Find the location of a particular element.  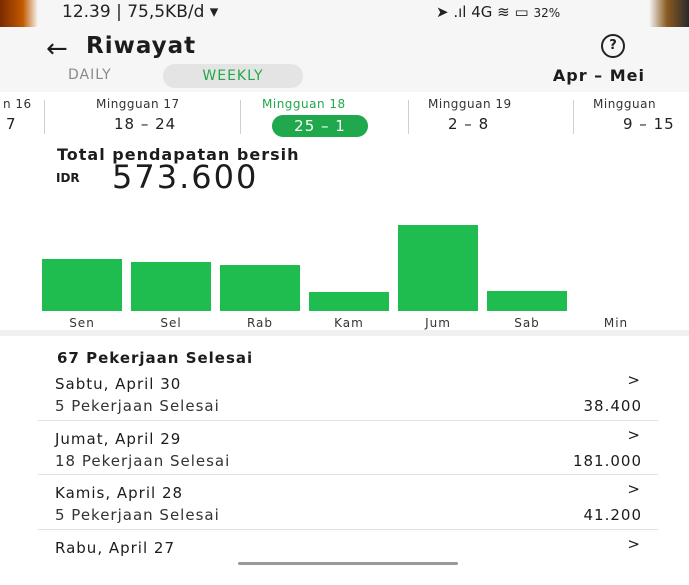

signal-wifi-battery-icons: ➤ .ıl 4G ≋ ▭ is located at coordinates (482, 12).